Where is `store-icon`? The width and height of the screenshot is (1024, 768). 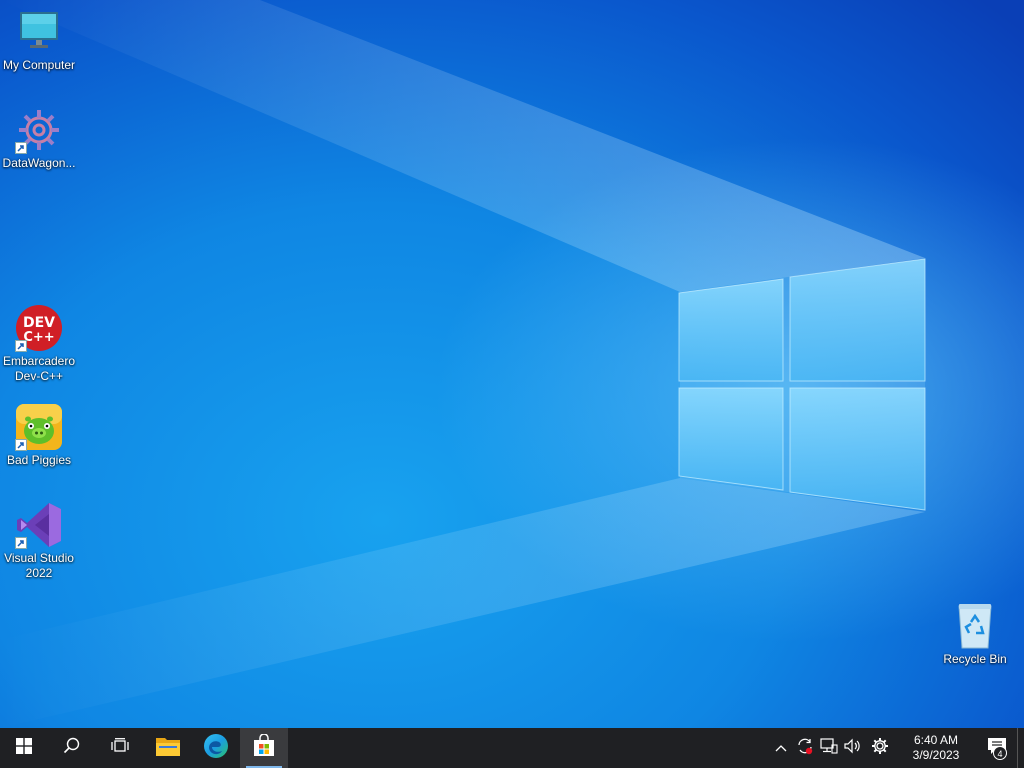
store-icon is located at coordinates (264, 747).